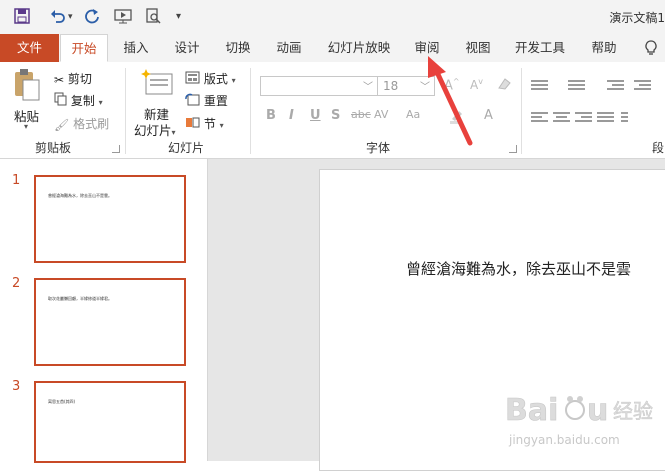 The image size is (665, 471). I want to click on thumbnail-text: 曾經滄海難為水，除去巫山不是雲。, so click(80, 195).